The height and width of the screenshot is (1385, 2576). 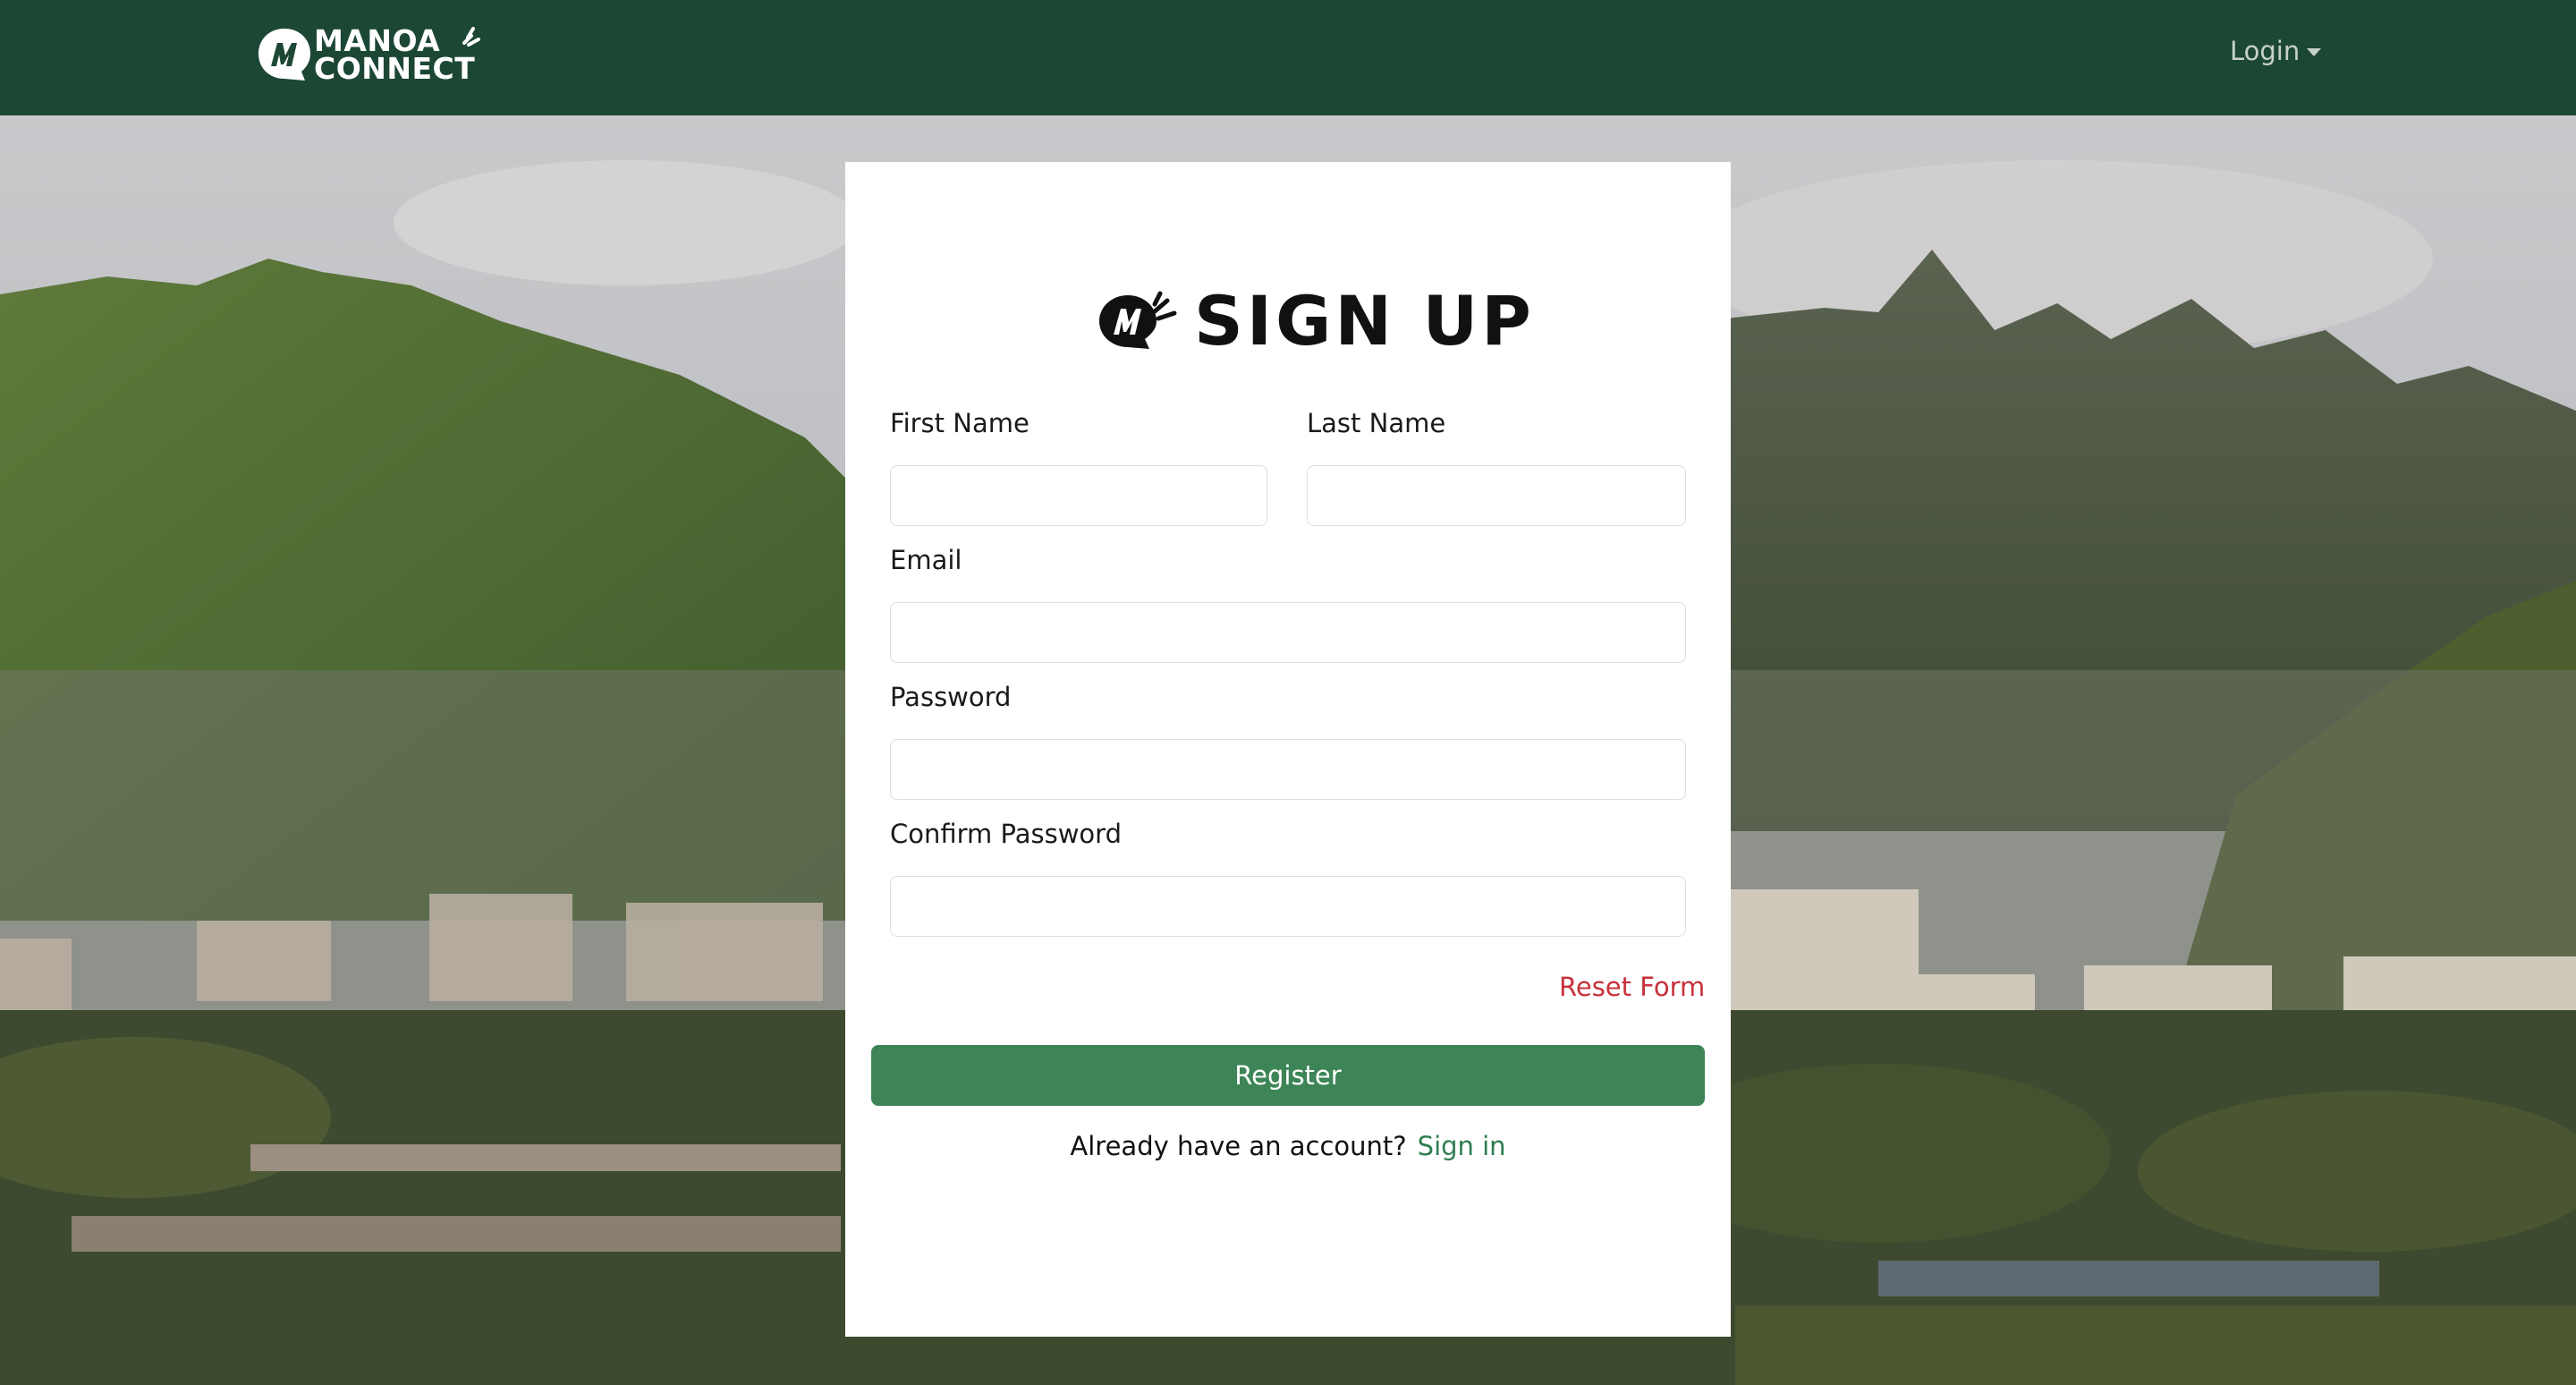 What do you see at coordinates (1006, 834) in the screenshot?
I see `confirm-password-label: Confirm Password` at bounding box center [1006, 834].